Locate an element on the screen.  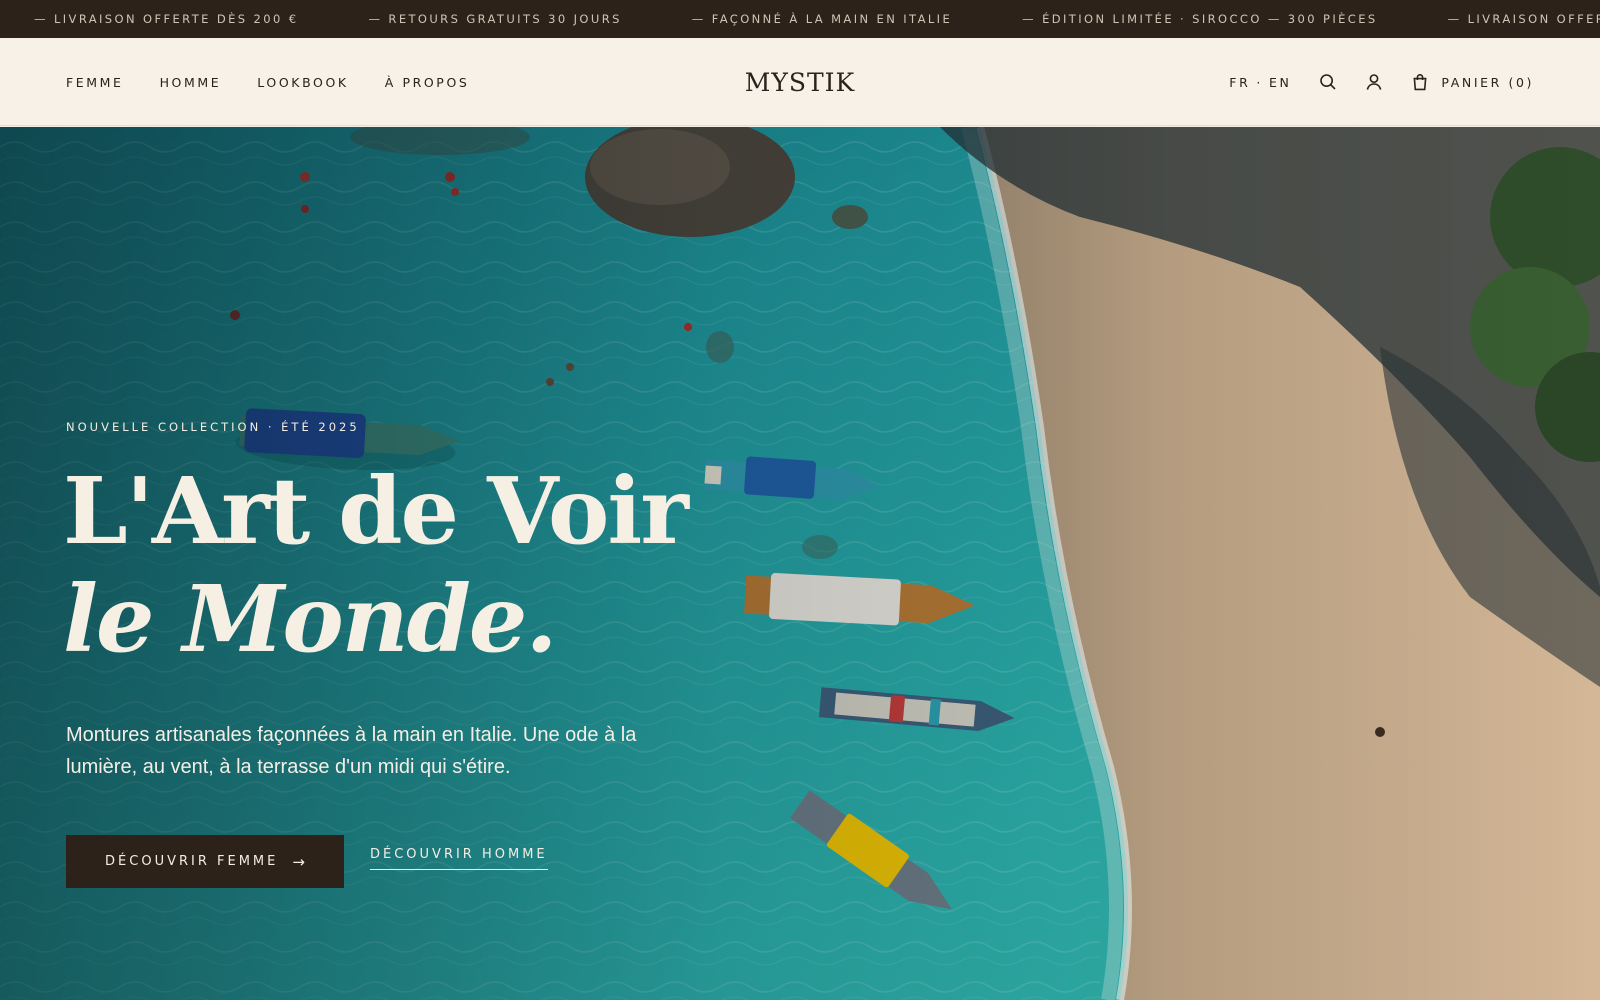
search-icon is located at coordinates (1328, 82).